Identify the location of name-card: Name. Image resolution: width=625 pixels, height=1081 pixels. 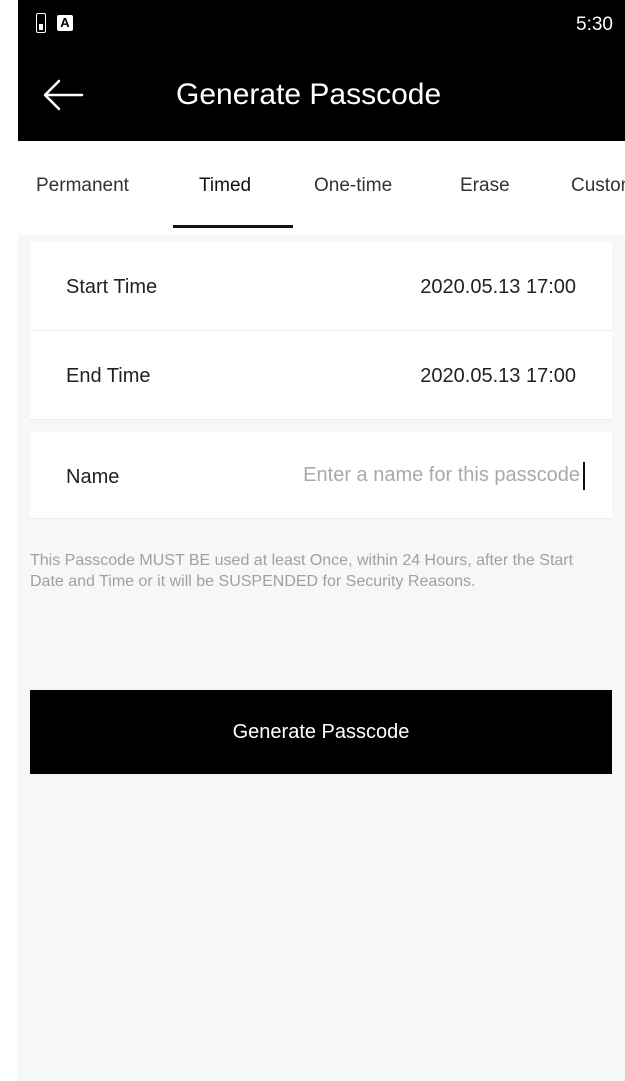
(321, 475).